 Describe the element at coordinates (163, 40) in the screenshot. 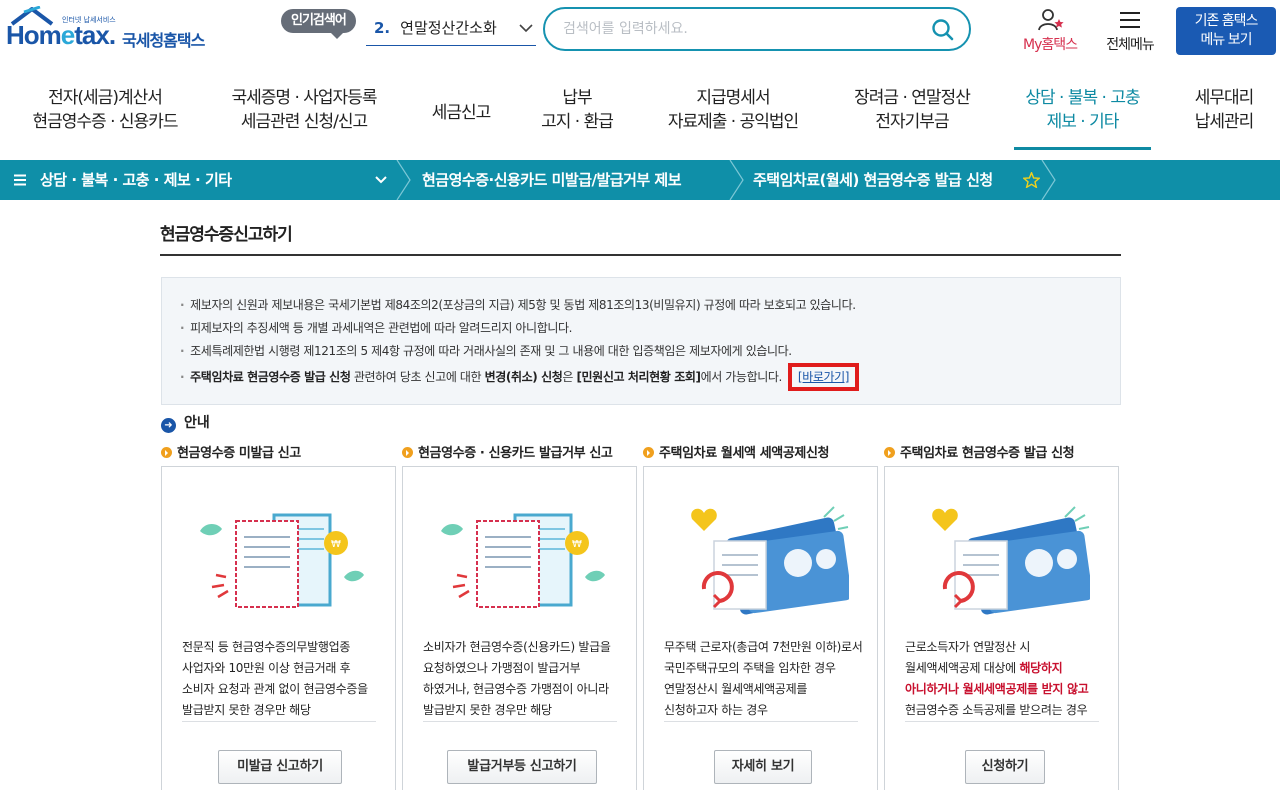

I see `logo-brand: 국세청홈택스` at that location.